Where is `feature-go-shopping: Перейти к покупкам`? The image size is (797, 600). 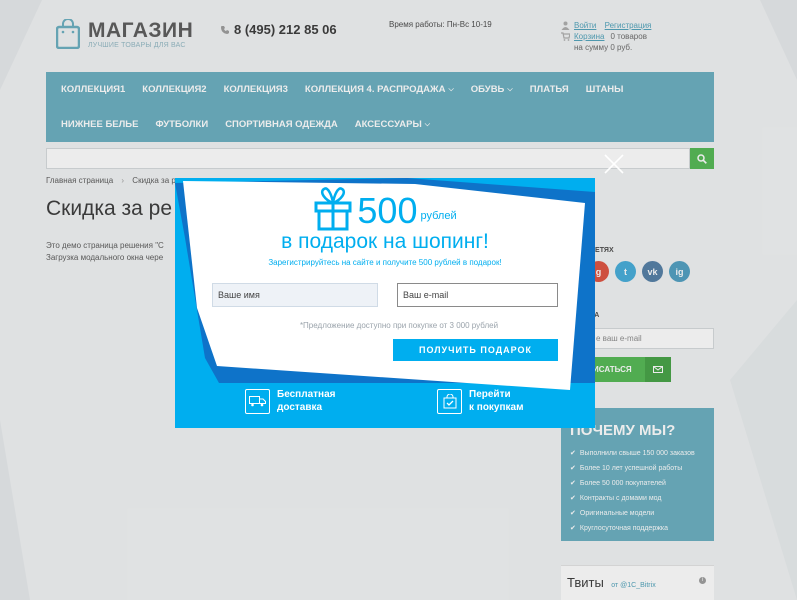
feature-go-shopping: Перейти к покупкам is located at coordinates (480, 401).